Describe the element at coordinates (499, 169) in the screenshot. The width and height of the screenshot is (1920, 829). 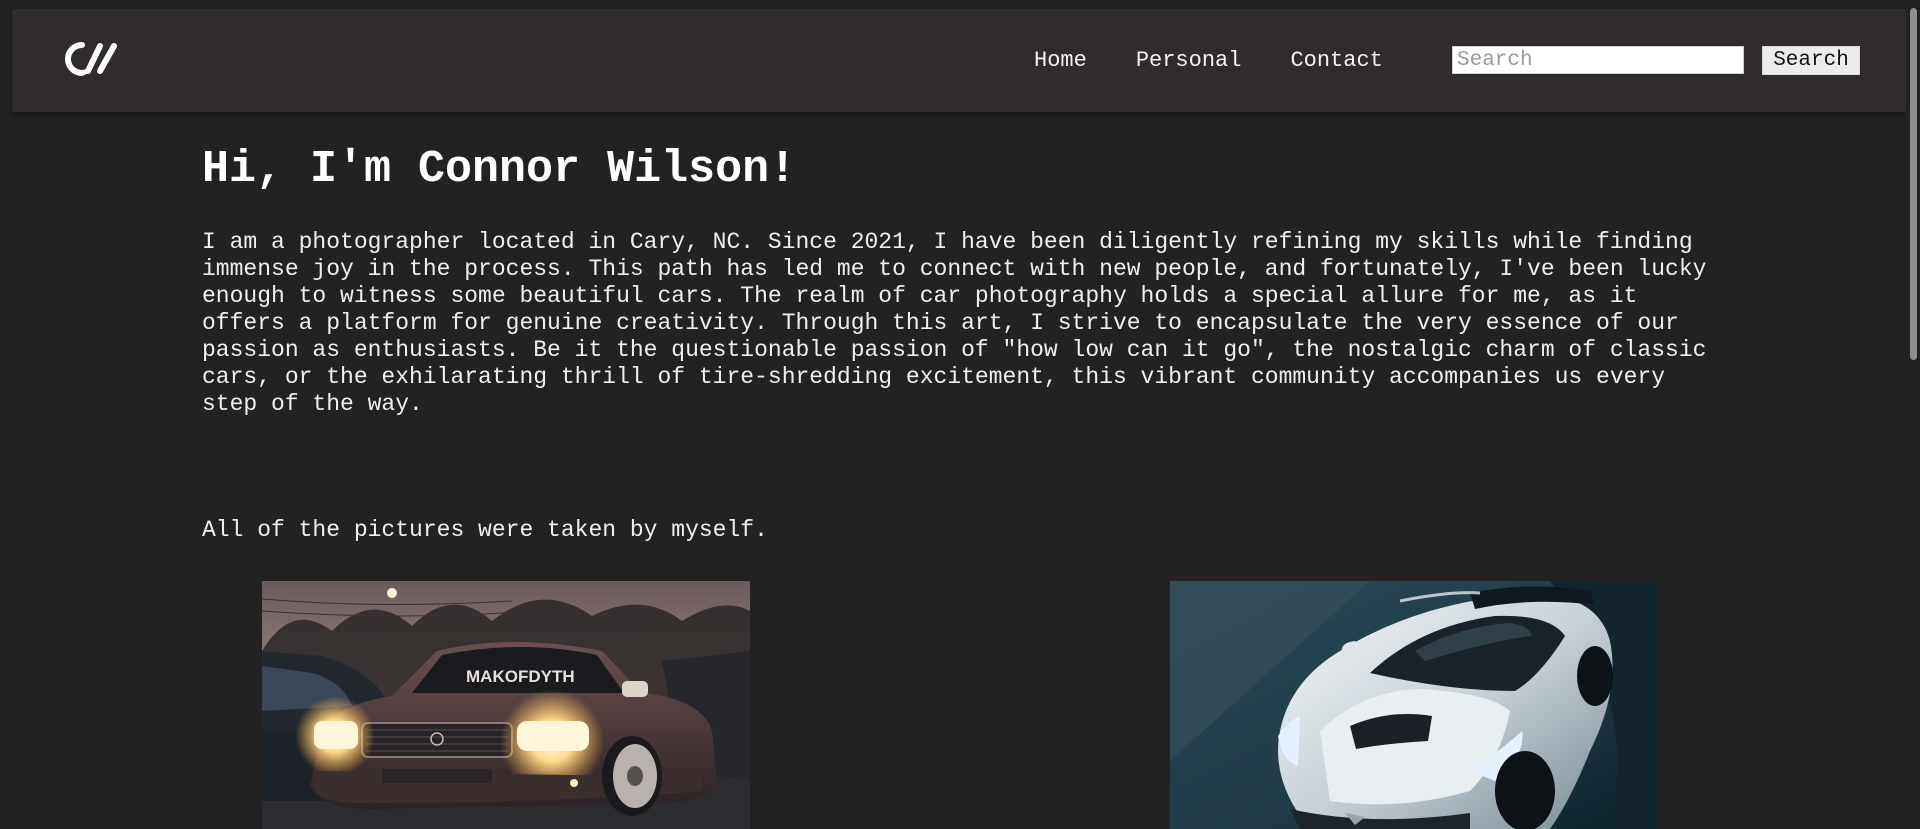
I see `page-title: Hi, I'm Connor Wilson!` at that location.